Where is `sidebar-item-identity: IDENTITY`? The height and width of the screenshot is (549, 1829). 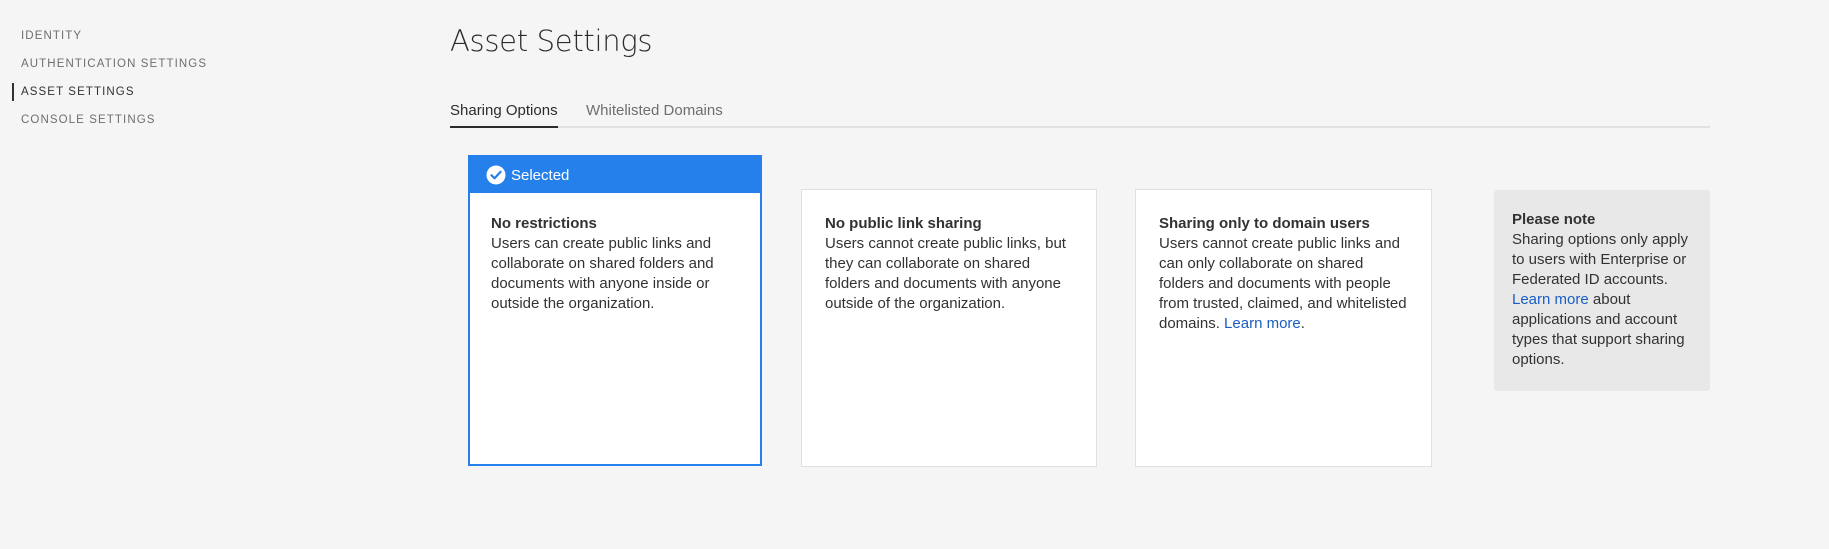 sidebar-item-identity: IDENTITY is located at coordinates (182, 36).